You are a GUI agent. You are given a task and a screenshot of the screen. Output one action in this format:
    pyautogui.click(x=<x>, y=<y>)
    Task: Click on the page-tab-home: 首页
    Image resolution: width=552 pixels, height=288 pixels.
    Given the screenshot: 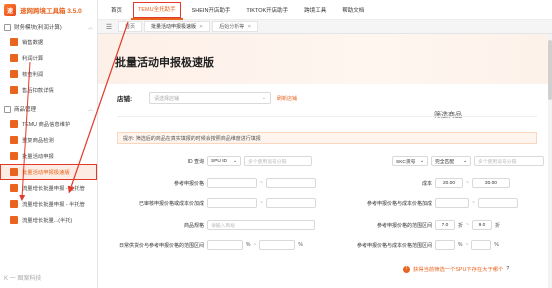 What is the action you would take?
    pyautogui.click(x=130, y=26)
    